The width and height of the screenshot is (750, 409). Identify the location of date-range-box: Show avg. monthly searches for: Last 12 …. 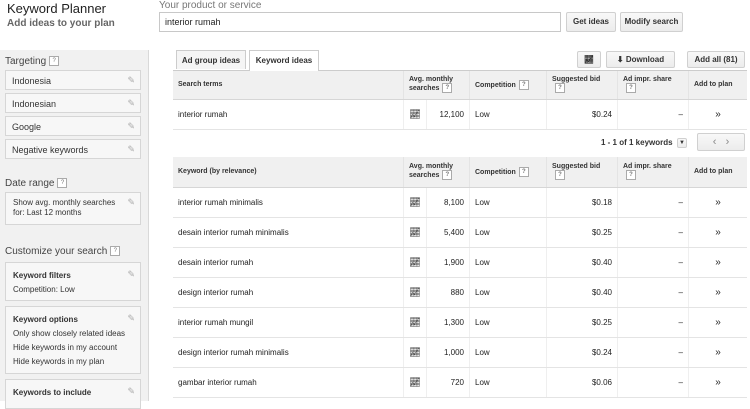
(73, 208).